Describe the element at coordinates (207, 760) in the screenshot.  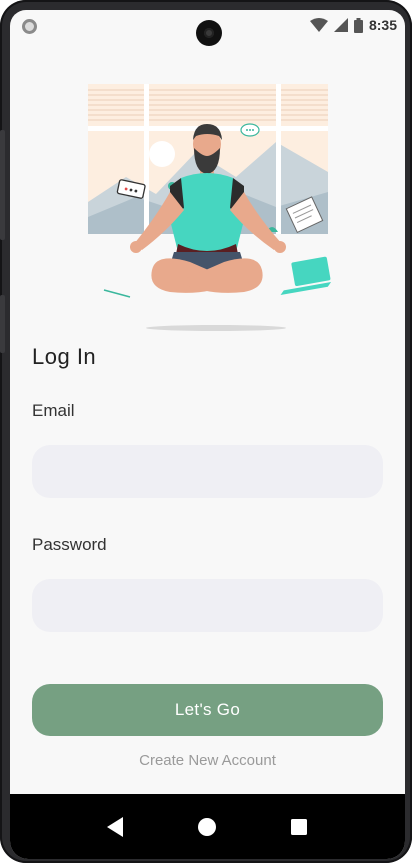
I see `create-account-link: Create New Account` at that location.